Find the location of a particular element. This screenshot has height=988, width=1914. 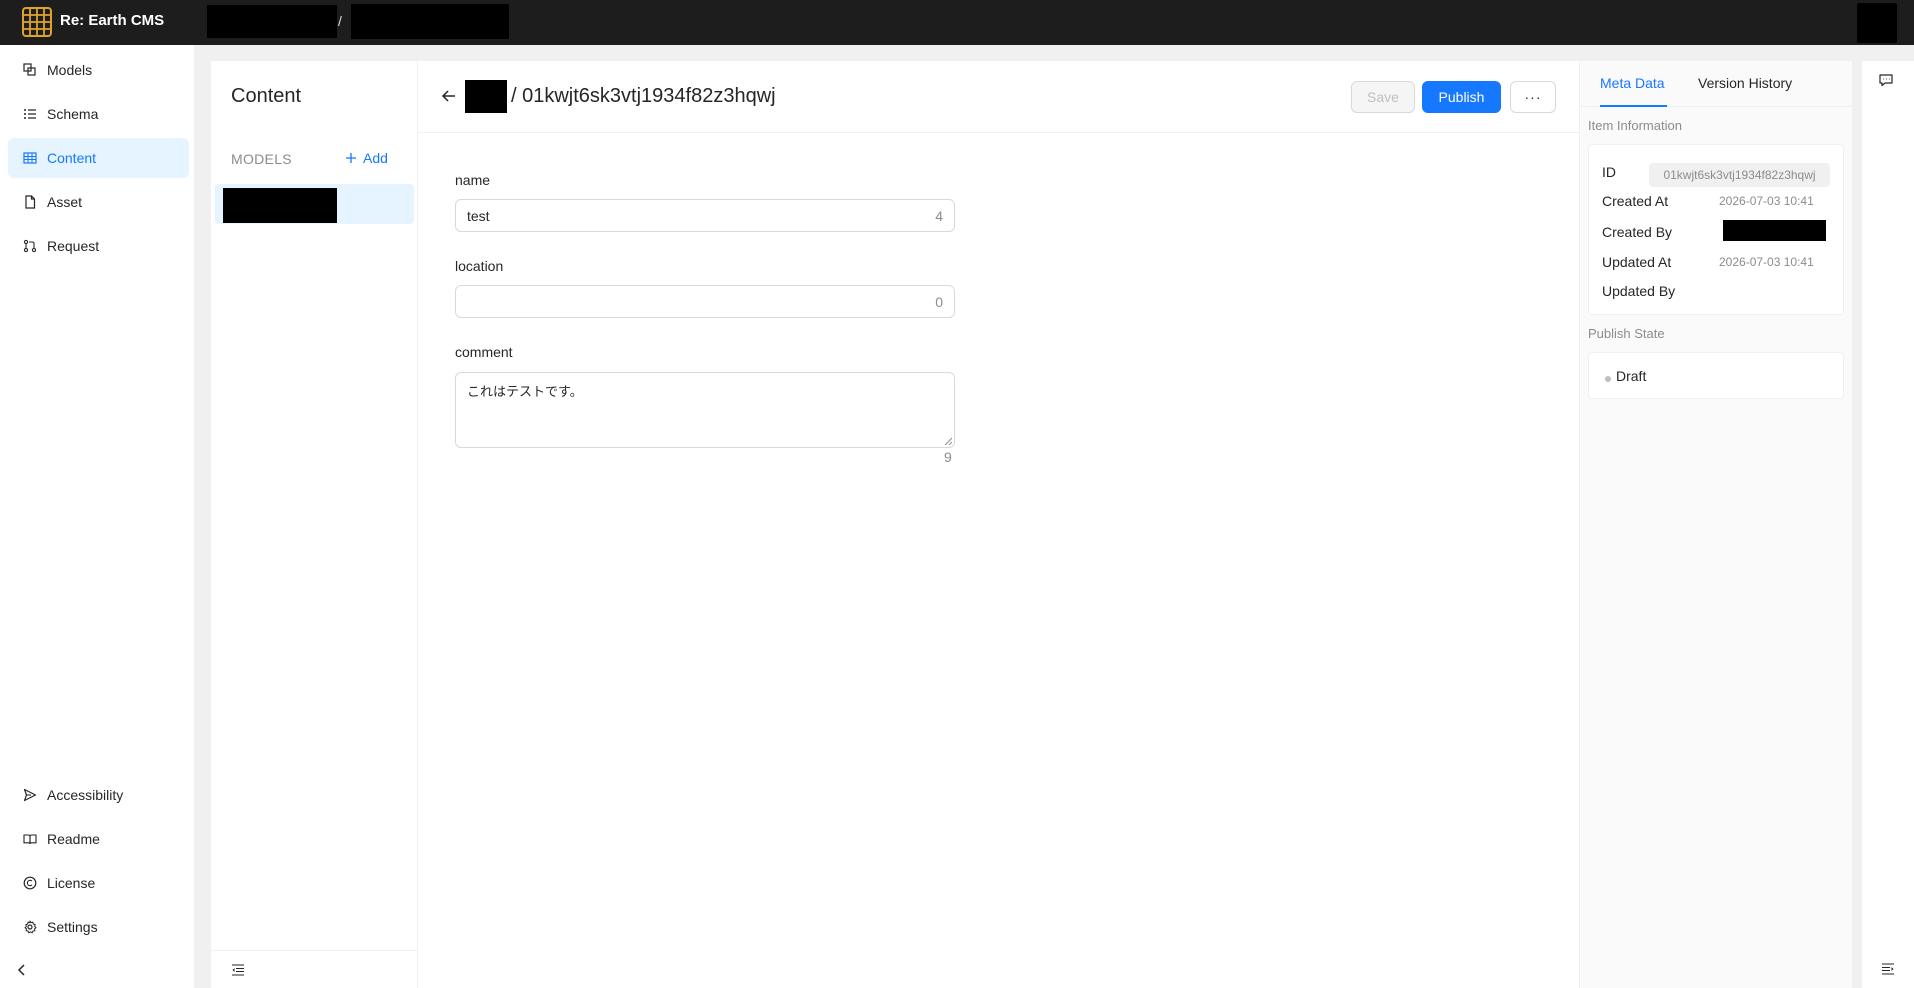

nav-item-label: Request is located at coordinates (73, 246).